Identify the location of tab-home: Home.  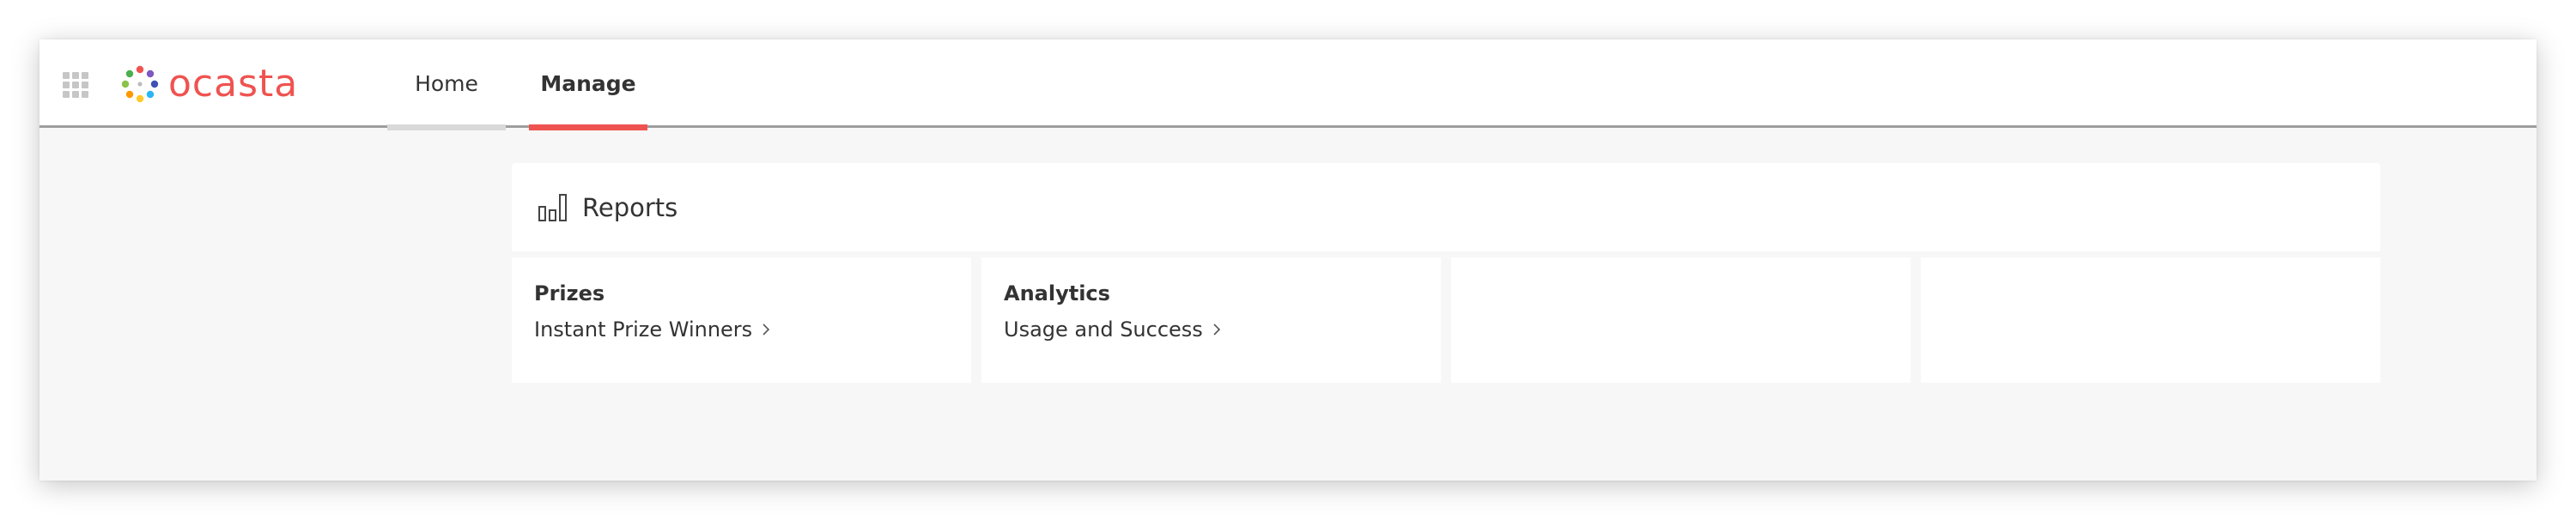
(446, 84).